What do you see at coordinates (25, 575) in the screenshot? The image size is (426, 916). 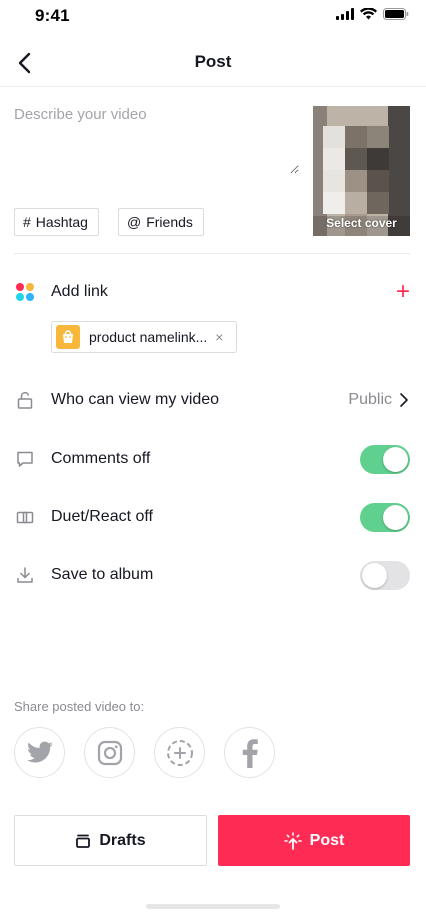 I see `download-icon` at bounding box center [25, 575].